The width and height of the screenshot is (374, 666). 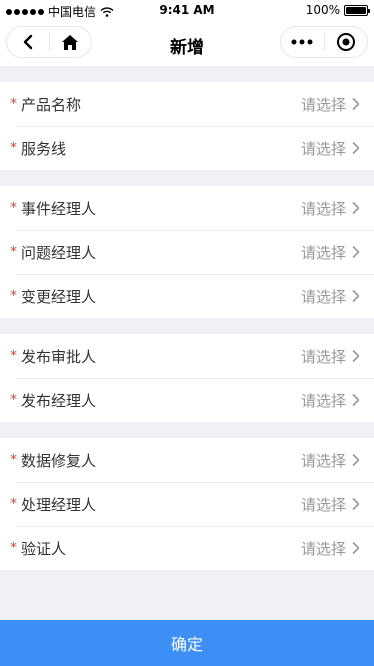 What do you see at coordinates (59, 356) in the screenshot?
I see `field-label: 发布审批人` at bounding box center [59, 356].